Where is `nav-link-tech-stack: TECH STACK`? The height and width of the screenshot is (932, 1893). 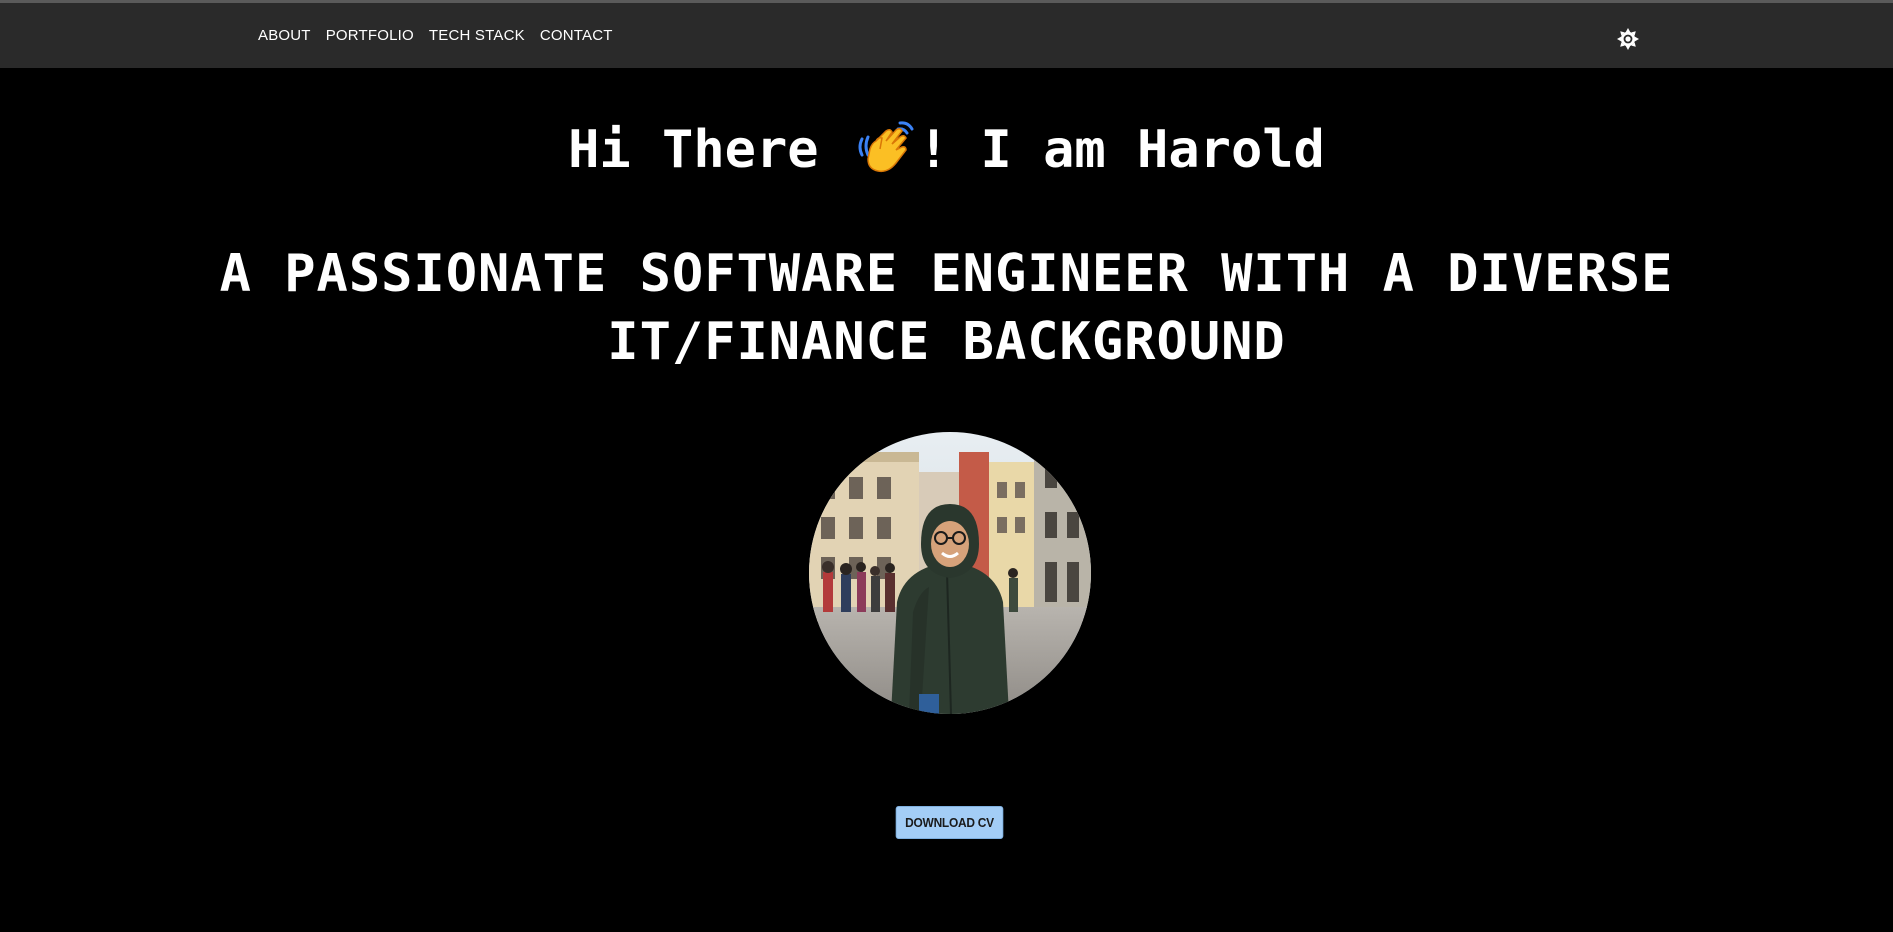 nav-link-tech-stack: TECH STACK is located at coordinates (477, 35).